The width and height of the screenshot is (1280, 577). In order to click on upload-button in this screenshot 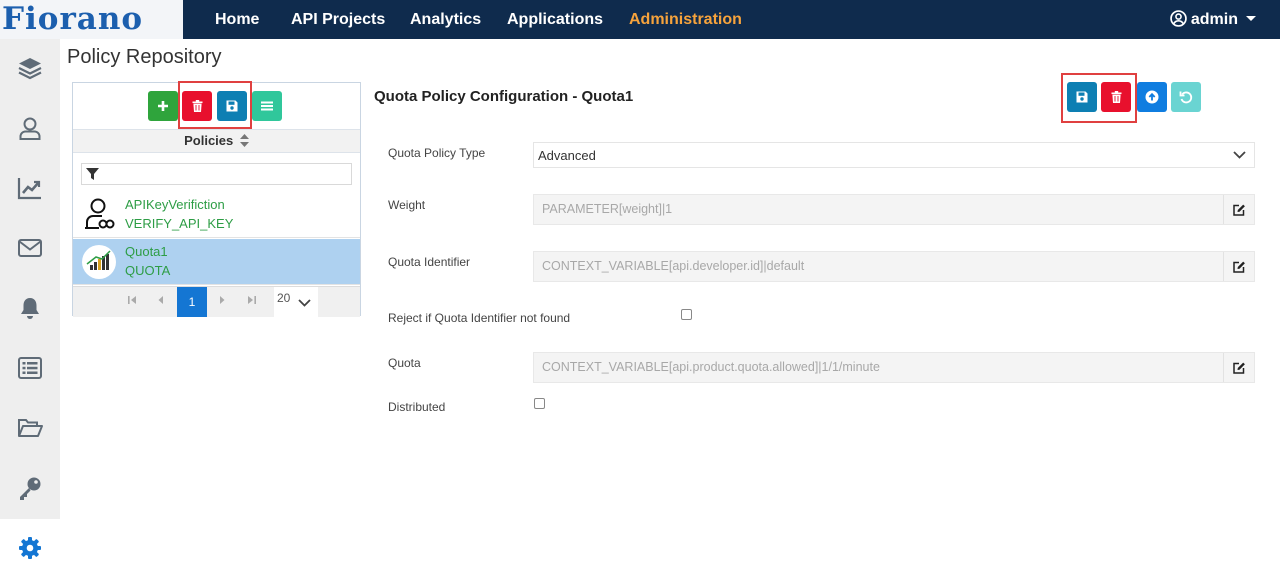, I will do `click(1152, 97)`.